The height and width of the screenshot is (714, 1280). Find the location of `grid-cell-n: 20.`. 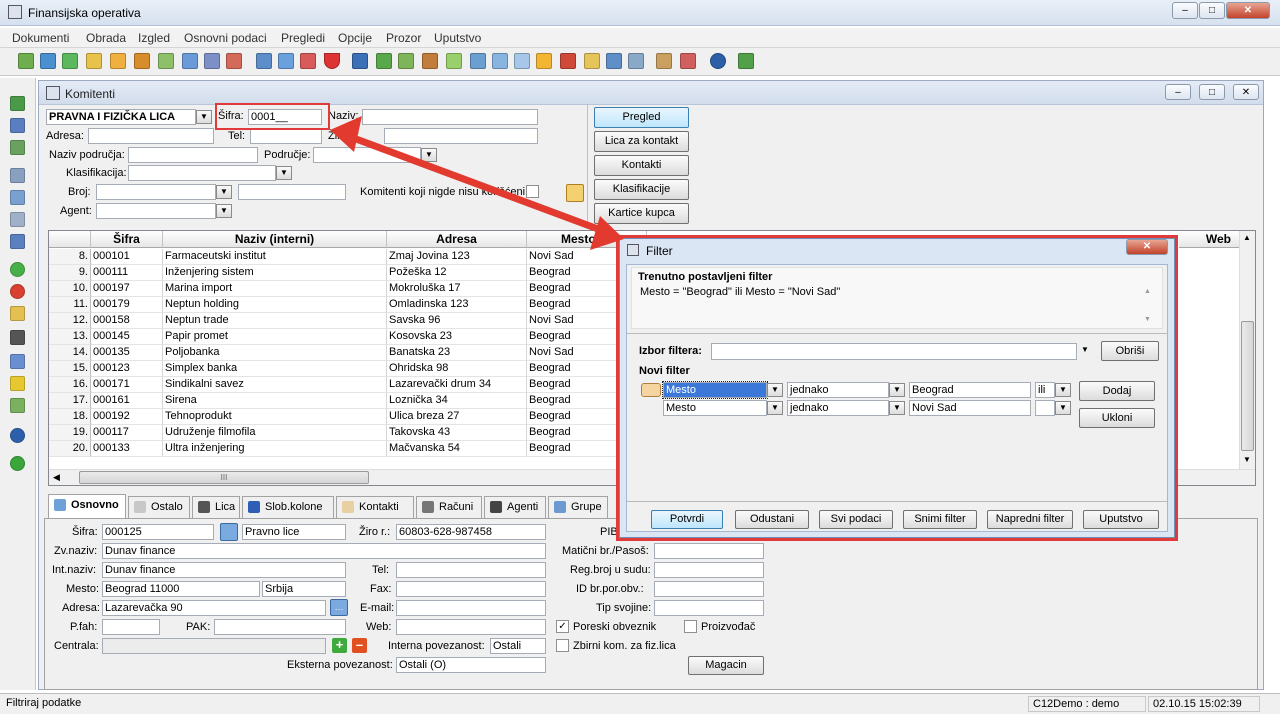

grid-cell-n: 20. is located at coordinates (70, 449).